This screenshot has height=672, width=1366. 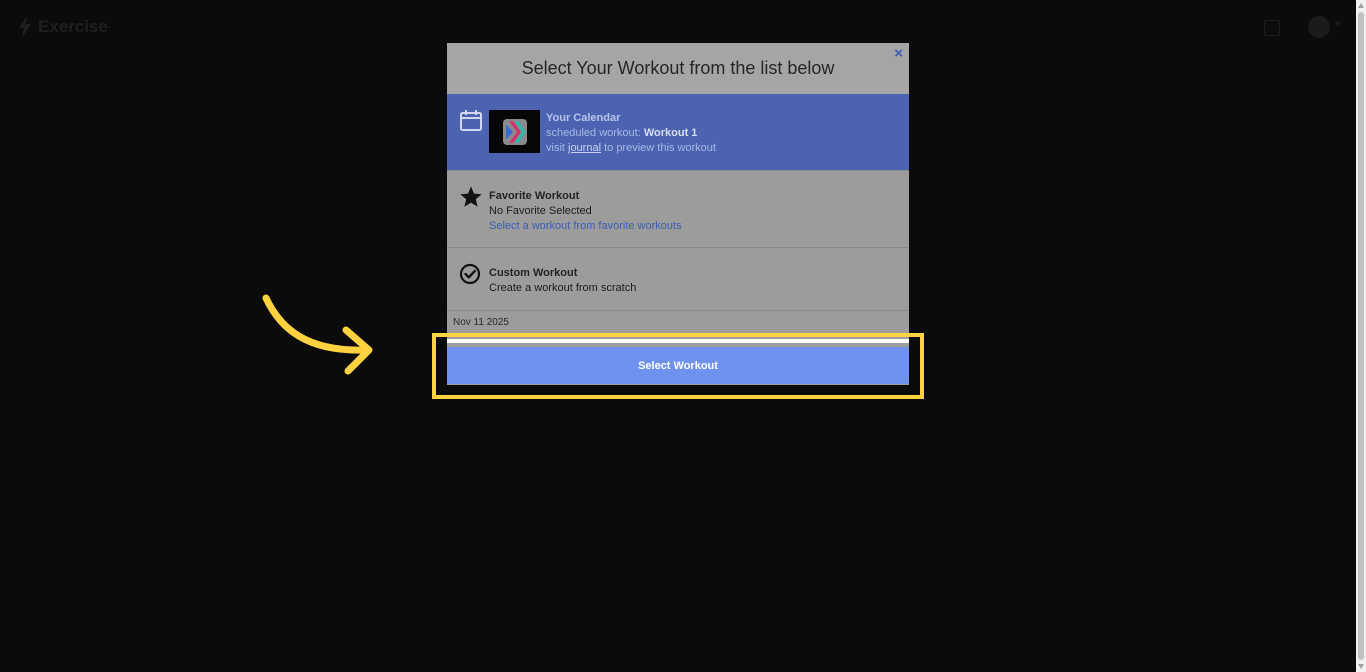 I want to click on scheduled-label: scheduled workout:, so click(x=595, y=133).